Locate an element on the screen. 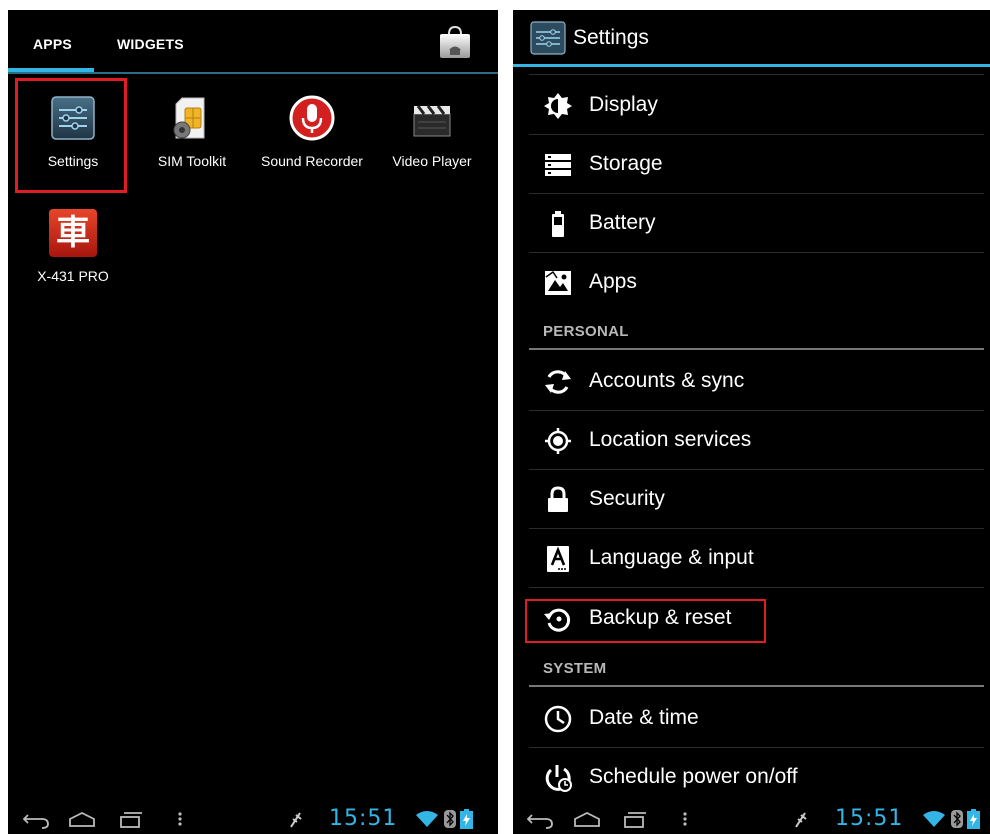 Image resolution: width=990 pixels, height=834 pixels. section-header-label: PERSONAL is located at coordinates (586, 331).